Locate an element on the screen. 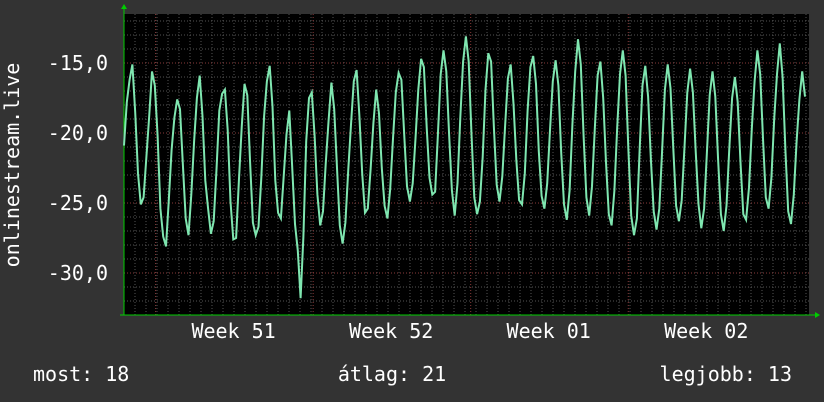  stats-bar: most: 18 átlag: 21 legjobb: 13 is located at coordinates (412, 375).